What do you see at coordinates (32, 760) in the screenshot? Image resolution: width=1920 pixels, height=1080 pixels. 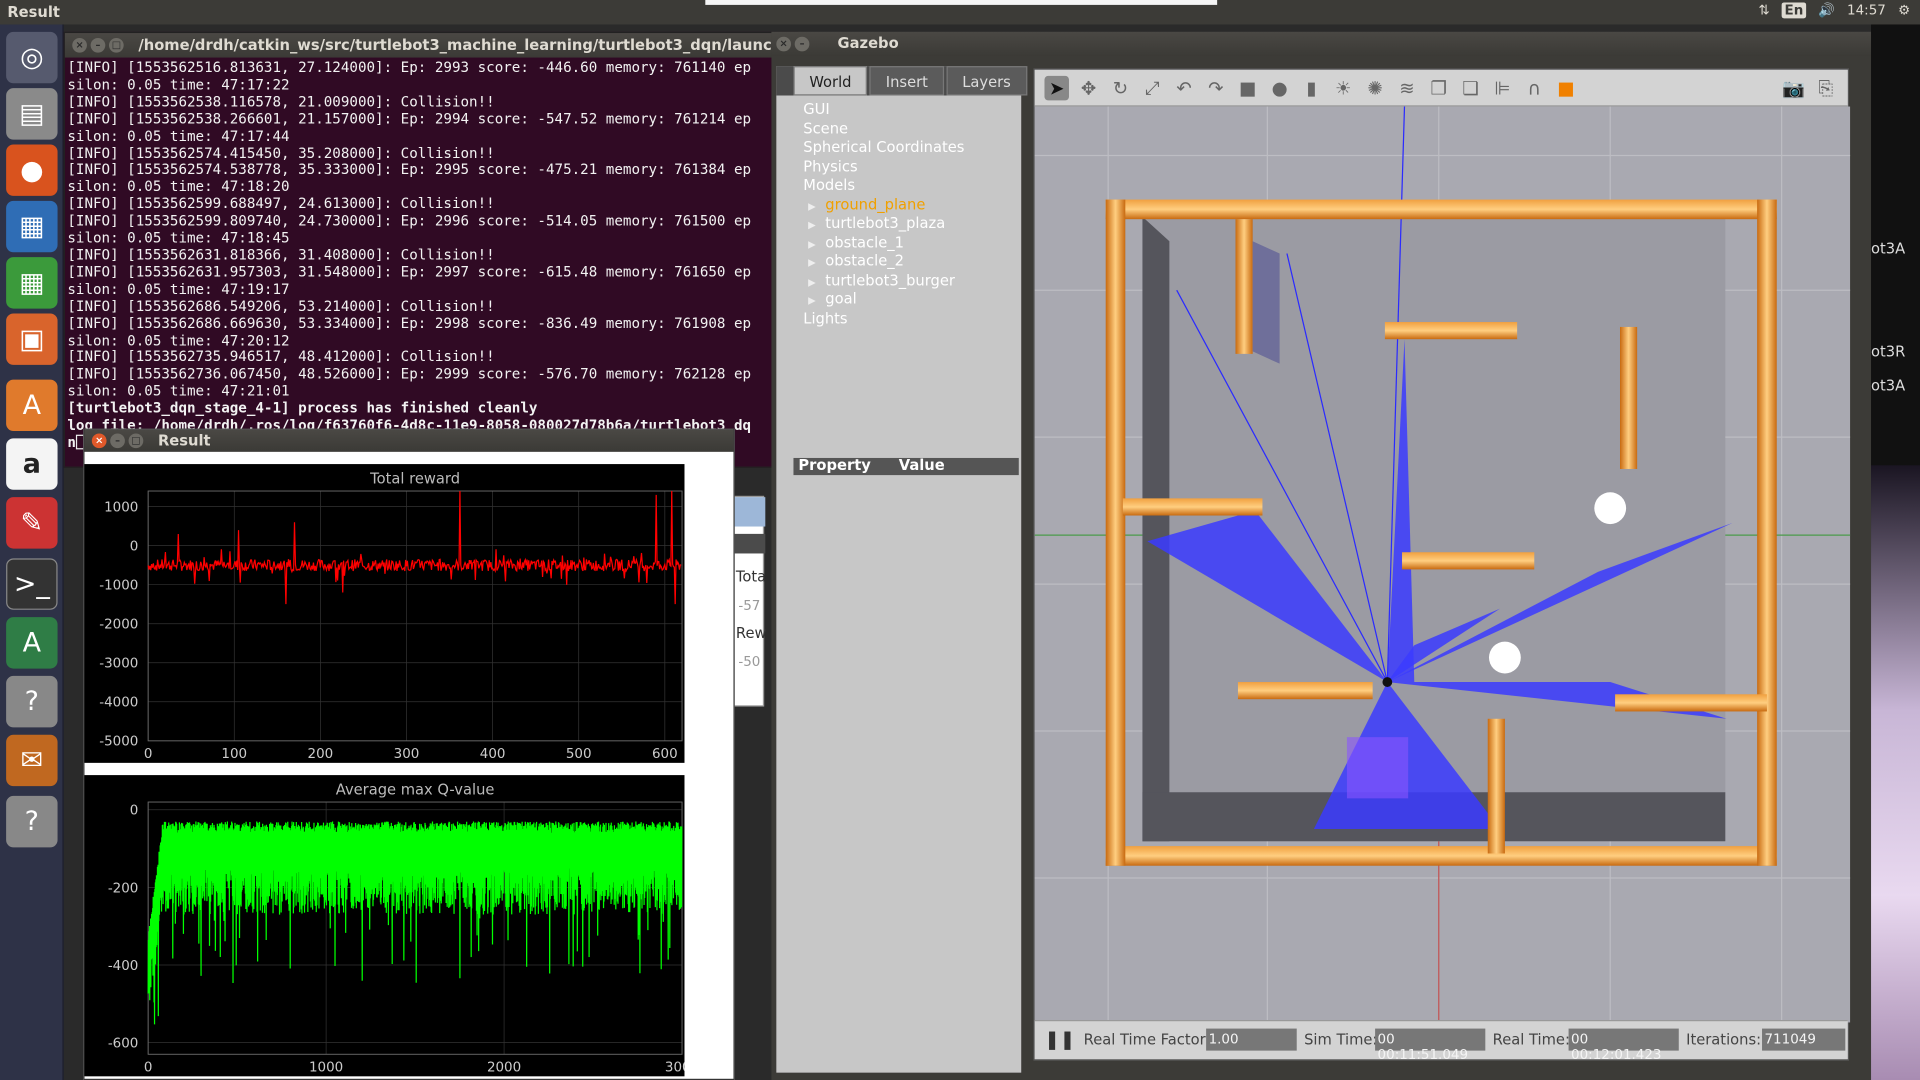 I see `ros-app-icon: ✉` at bounding box center [32, 760].